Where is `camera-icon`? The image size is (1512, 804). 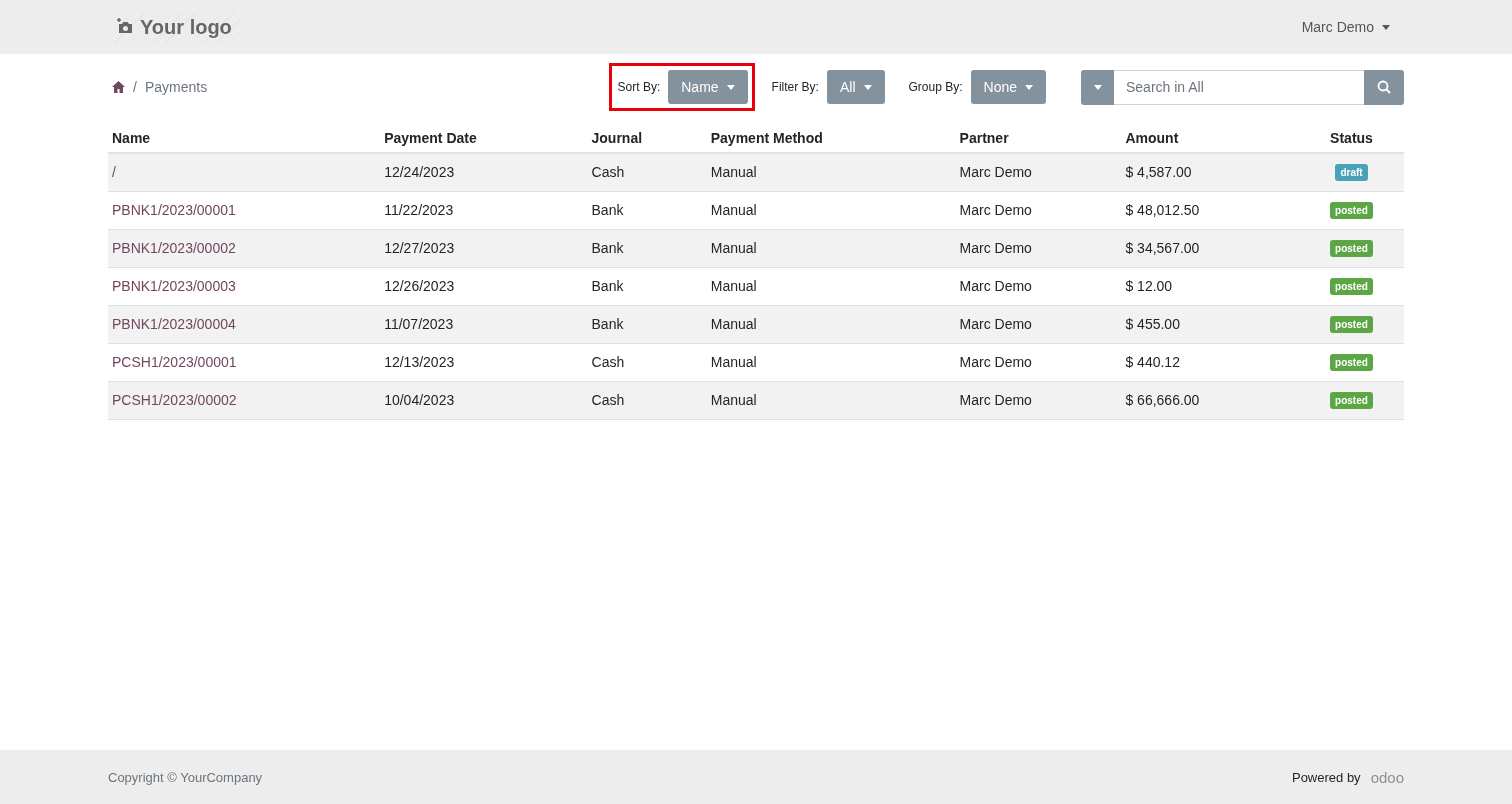 camera-icon is located at coordinates (125, 27).